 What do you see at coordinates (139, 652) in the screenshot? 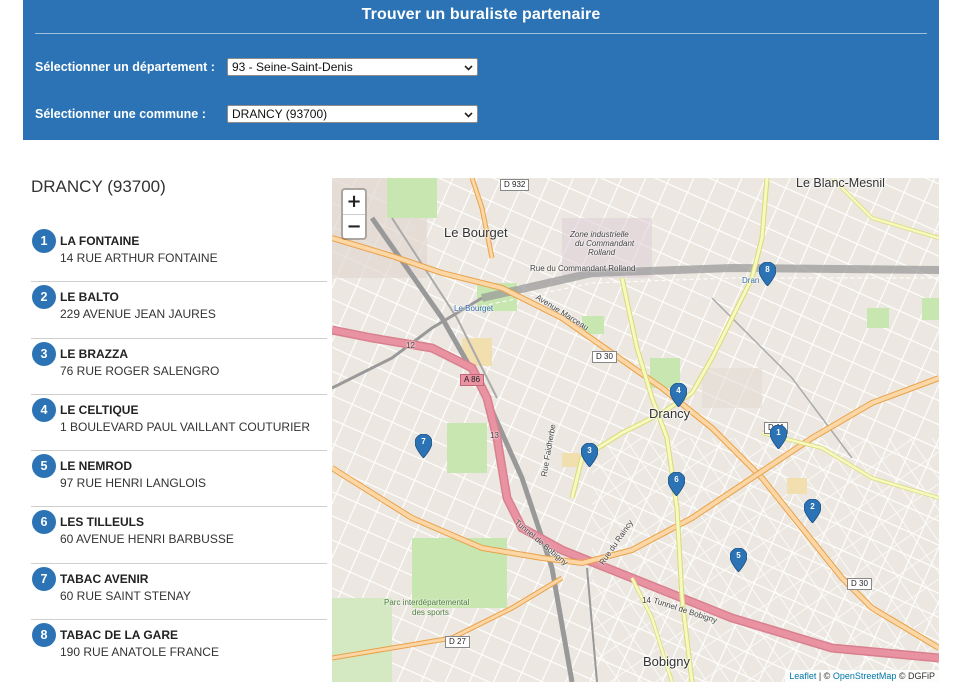
I see `shop-address: 190 RUE ANATOLE FRANCE` at bounding box center [139, 652].